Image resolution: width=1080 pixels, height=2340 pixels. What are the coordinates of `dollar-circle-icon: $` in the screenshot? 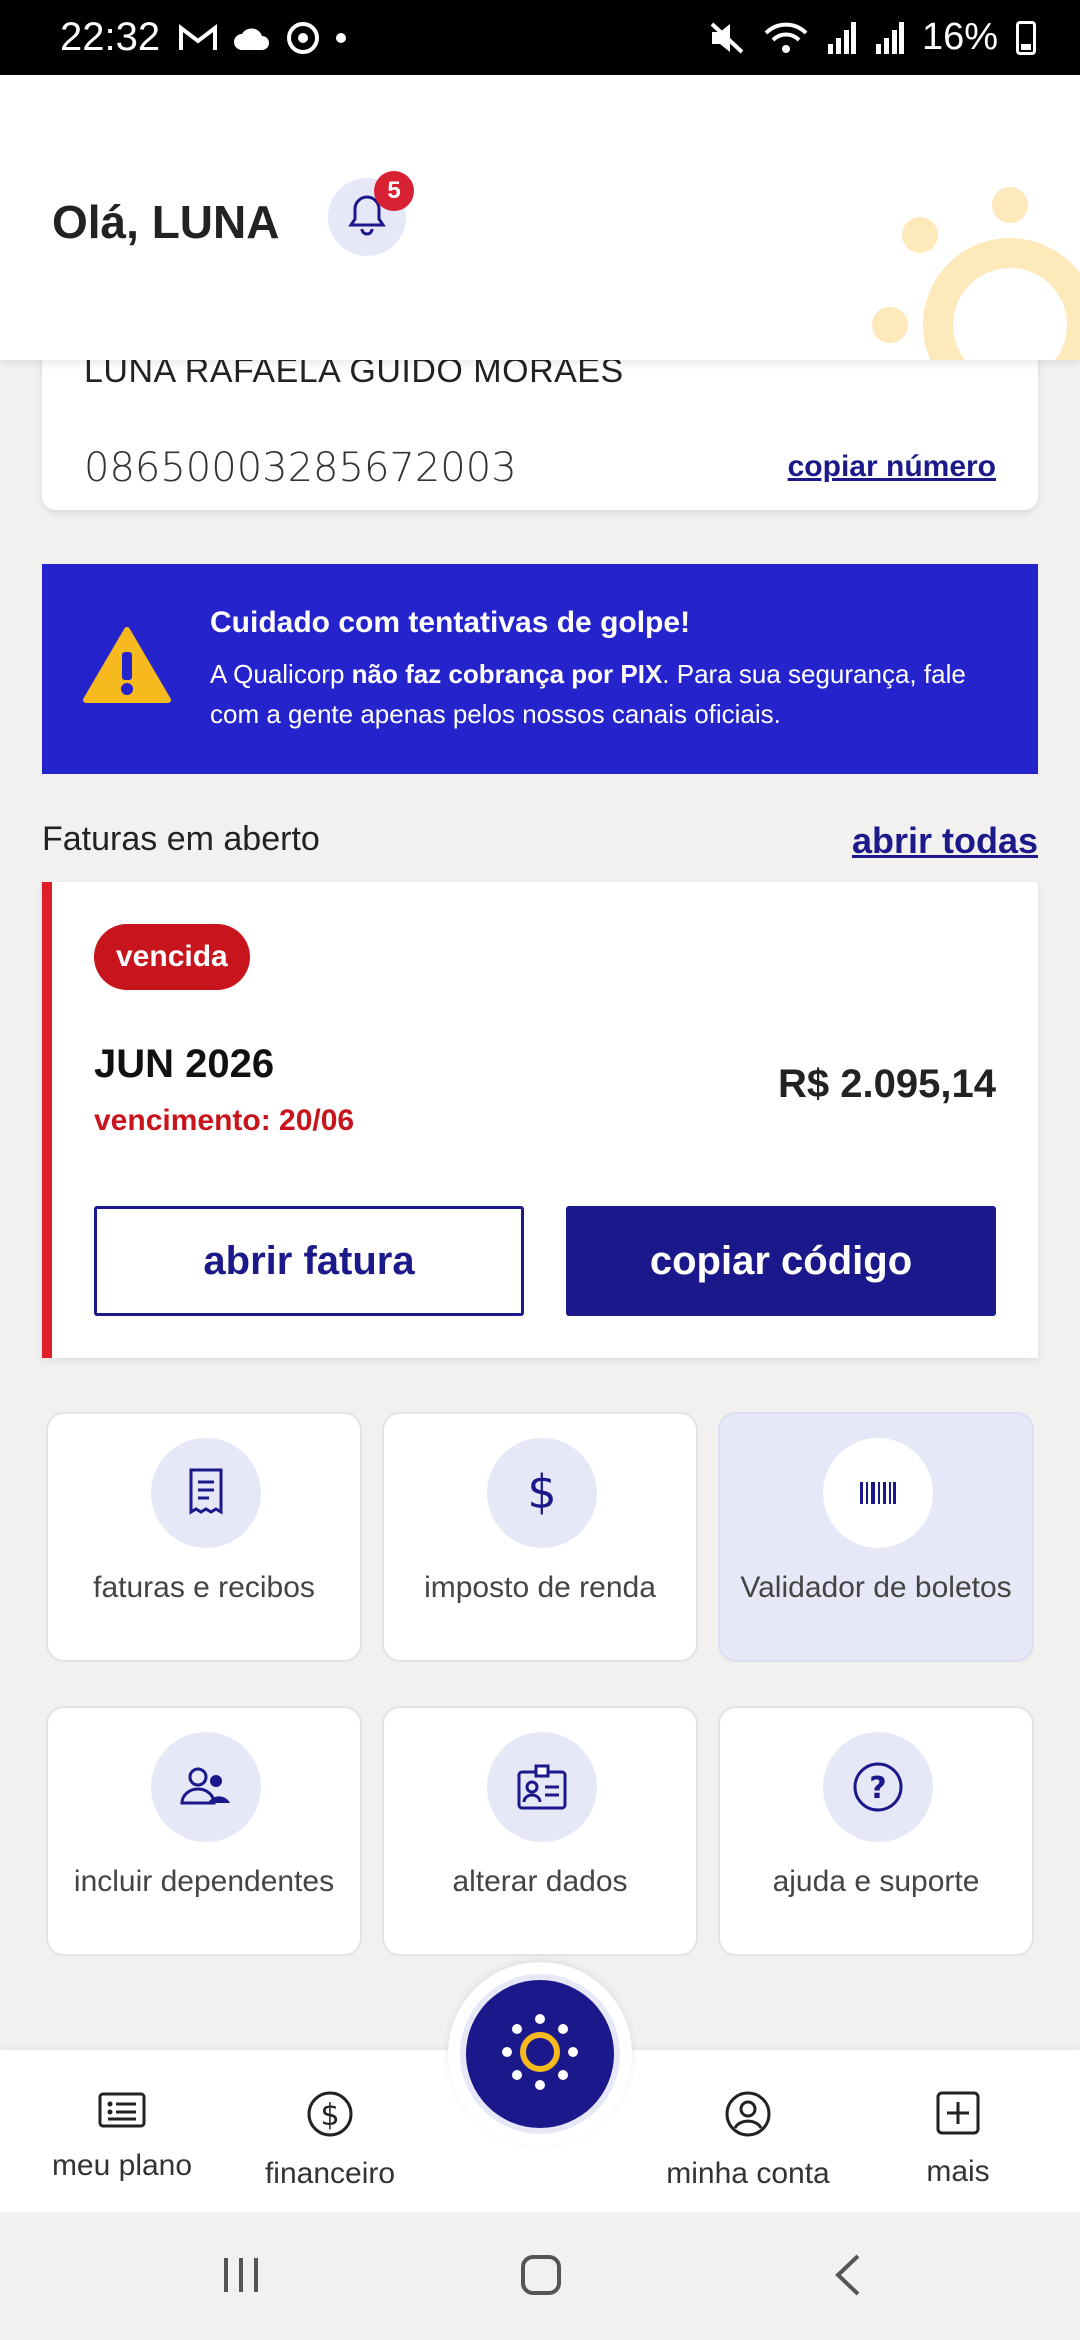 It's located at (330, 2116).